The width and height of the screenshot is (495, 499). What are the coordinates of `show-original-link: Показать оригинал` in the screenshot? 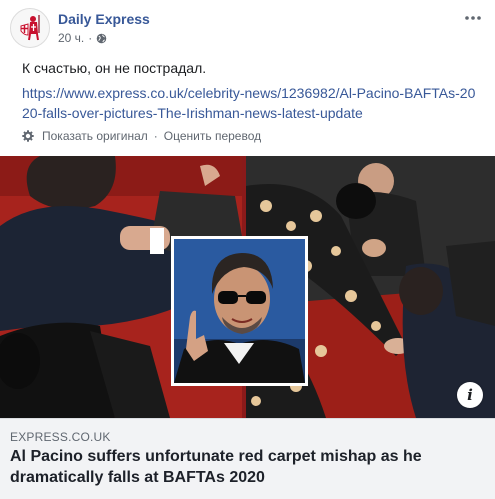 It's located at (95, 136).